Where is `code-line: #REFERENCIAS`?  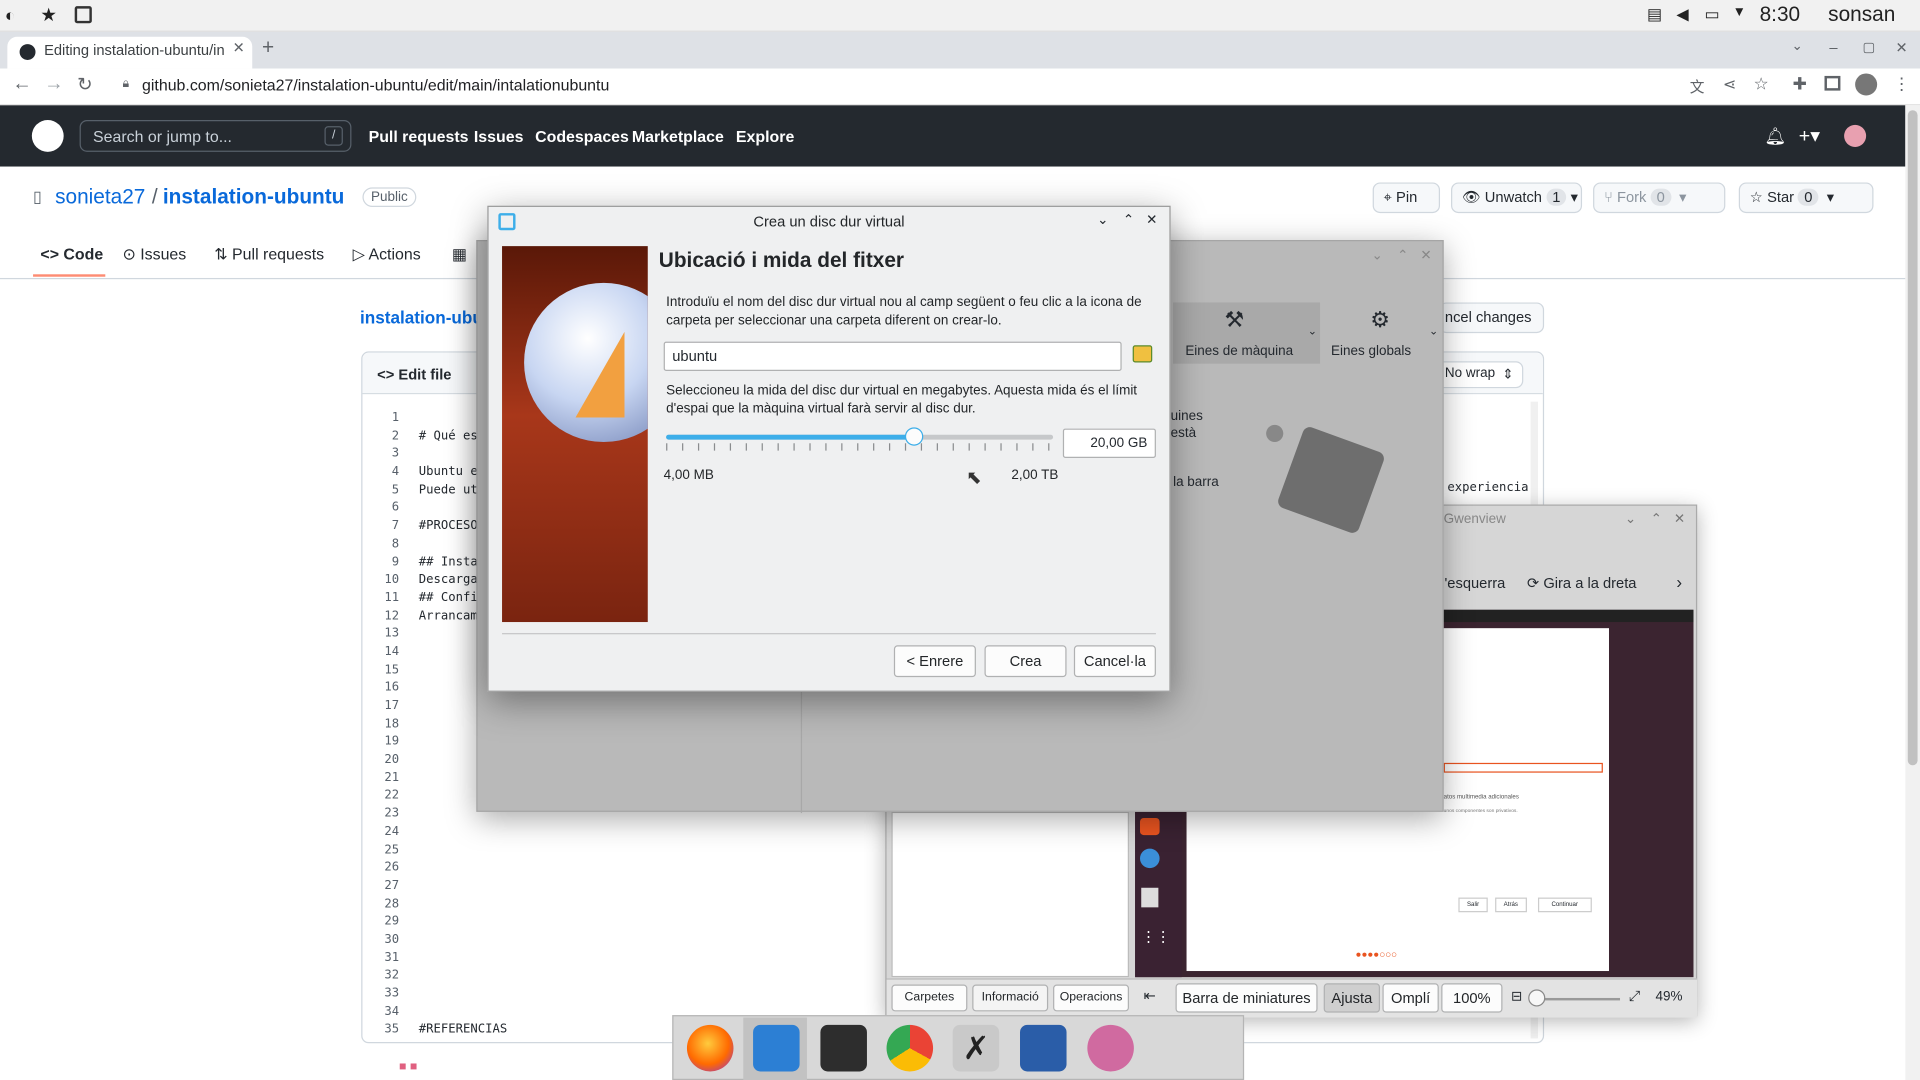
code-line: #REFERENCIAS is located at coordinates (463, 1032).